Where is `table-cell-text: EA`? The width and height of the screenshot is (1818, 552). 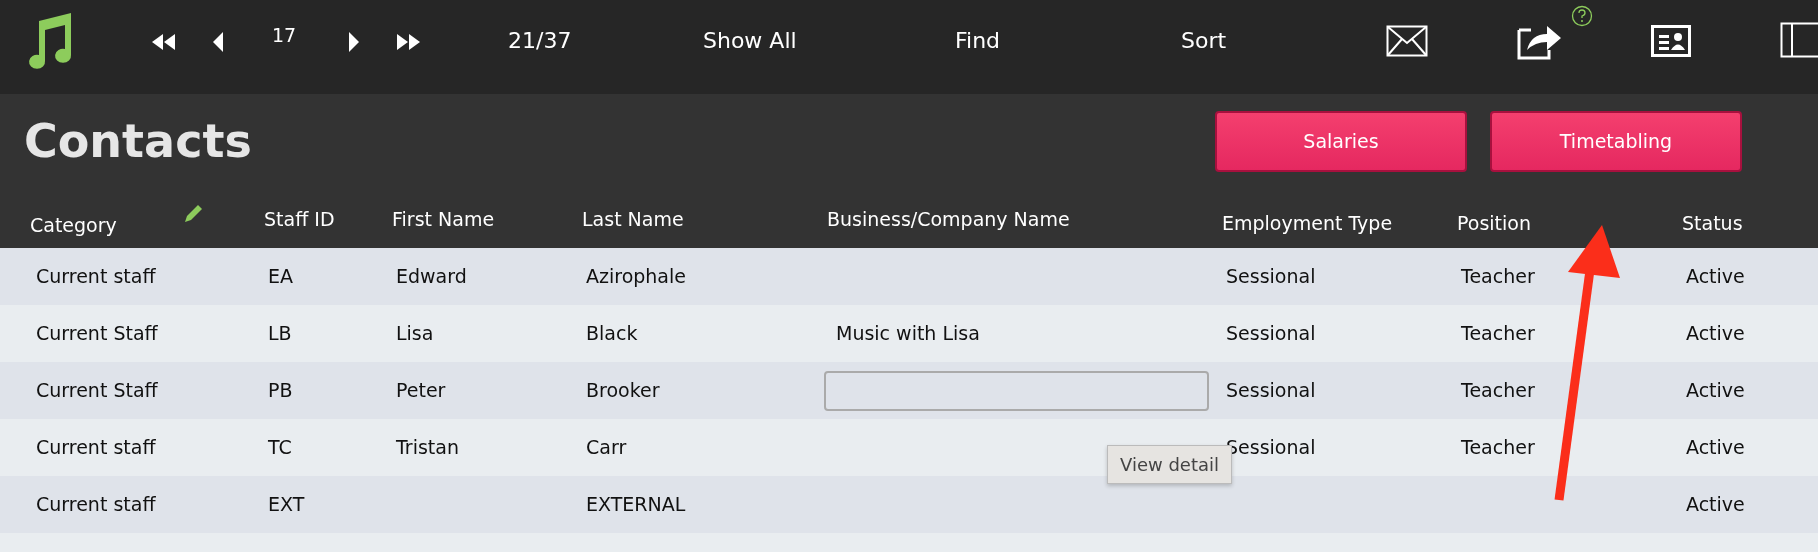
table-cell-text: EA is located at coordinates (280, 277).